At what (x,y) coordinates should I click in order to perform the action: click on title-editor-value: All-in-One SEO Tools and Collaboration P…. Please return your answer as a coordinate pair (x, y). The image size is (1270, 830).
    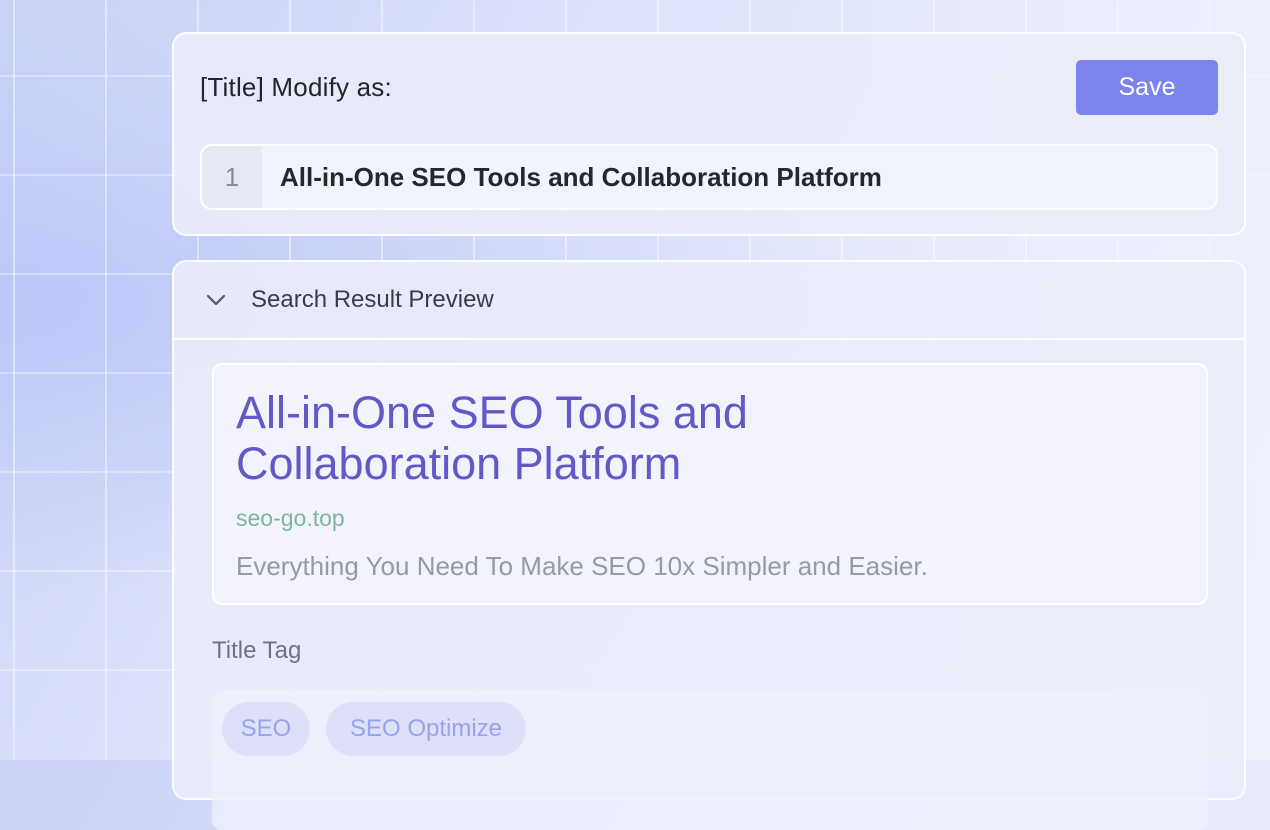
    Looking at the image, I should click on (581, 177).